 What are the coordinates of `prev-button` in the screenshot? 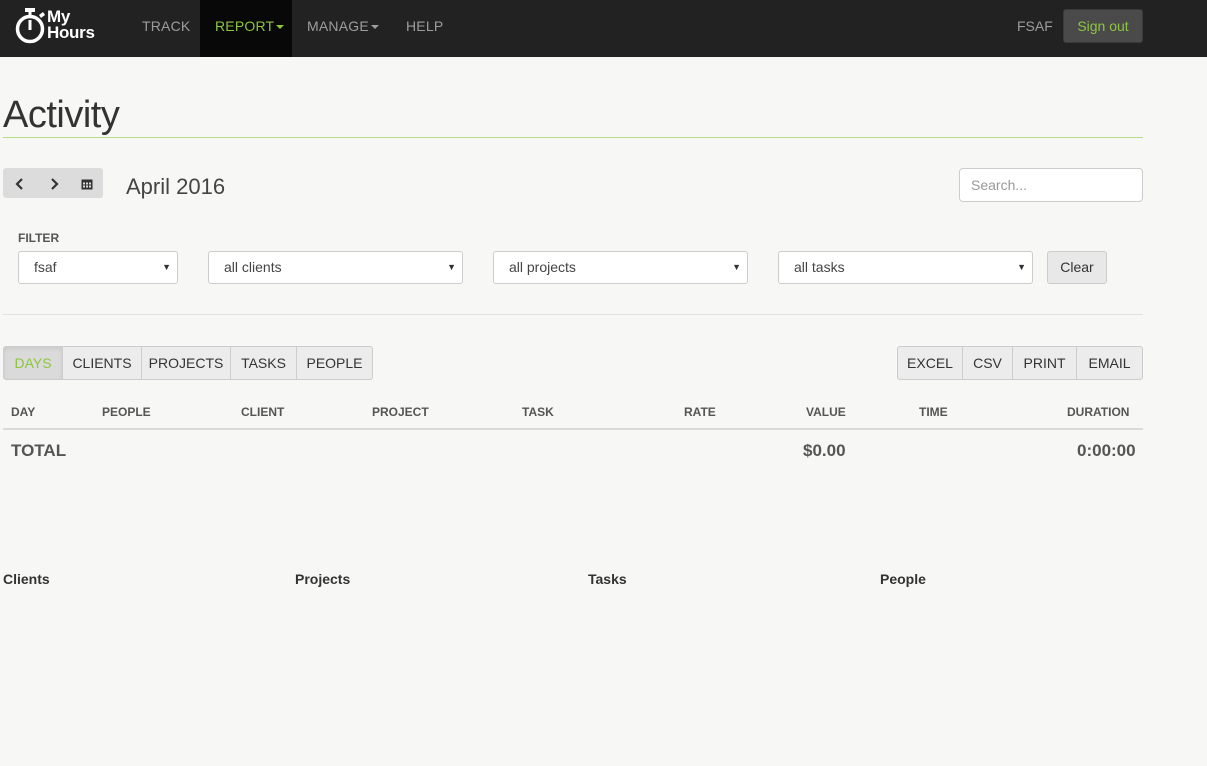 It's located at (19, 183).